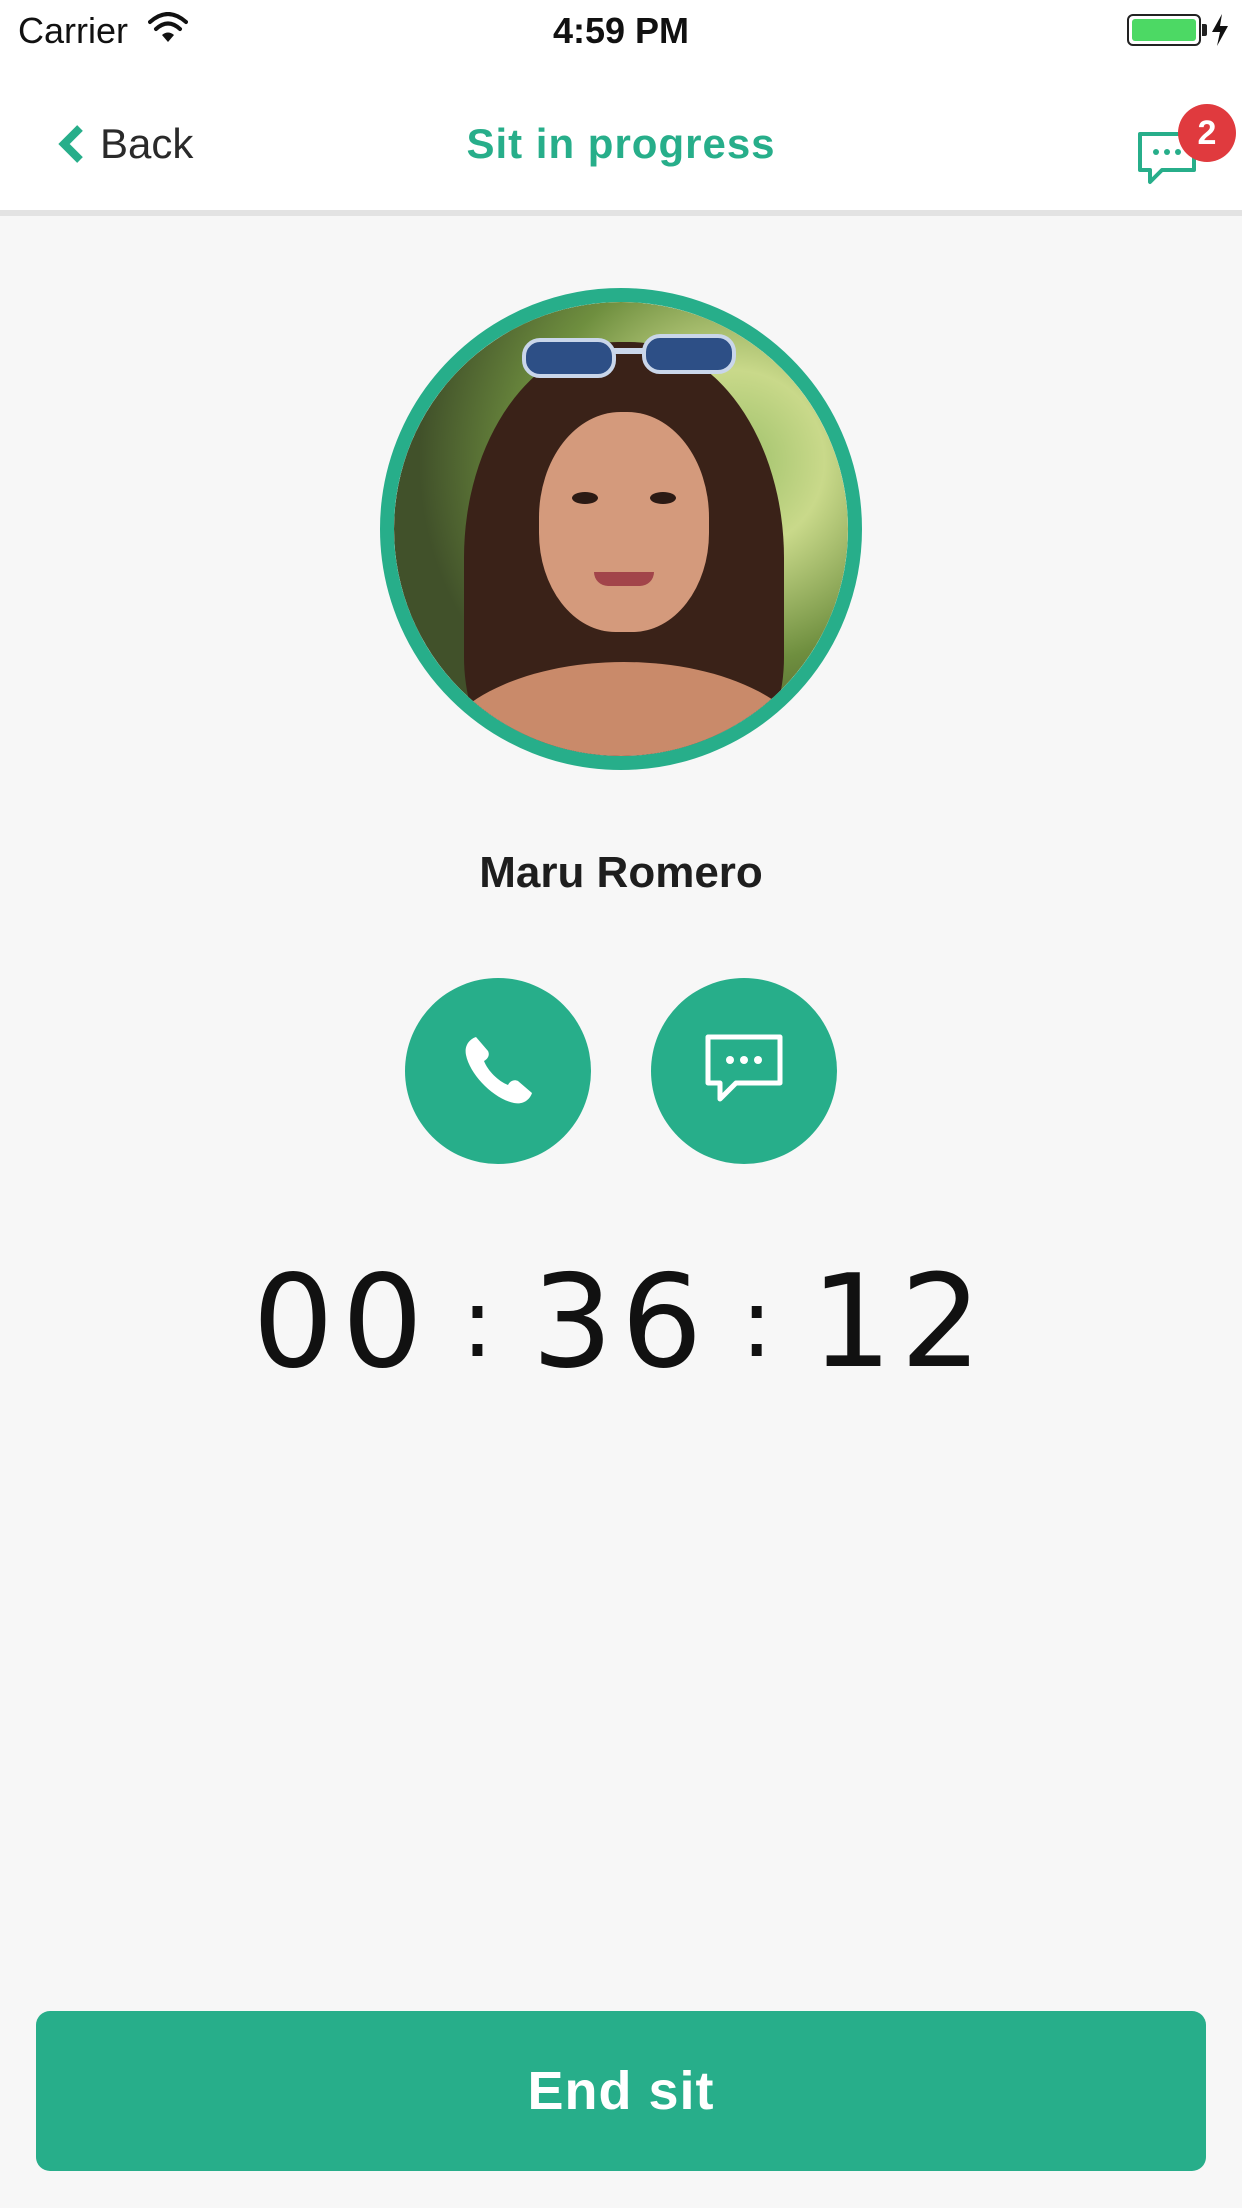  I want to click on message-button, so click(744, 1071).